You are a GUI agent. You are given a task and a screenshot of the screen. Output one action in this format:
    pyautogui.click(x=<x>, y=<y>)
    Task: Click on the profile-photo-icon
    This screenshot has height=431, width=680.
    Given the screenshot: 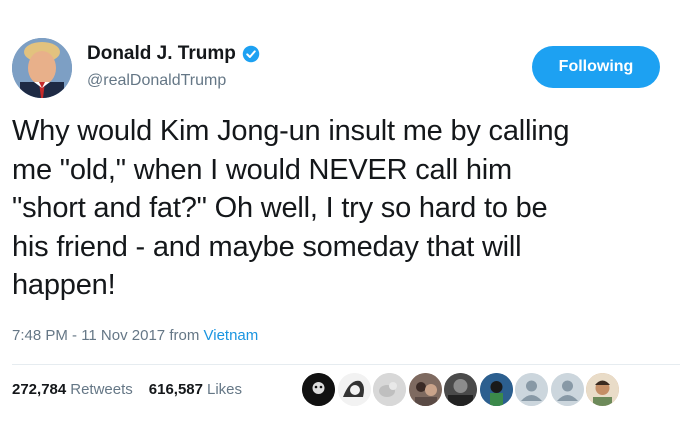 What is the action you would take?
    pyautogui.click(x=42, y=68)
    